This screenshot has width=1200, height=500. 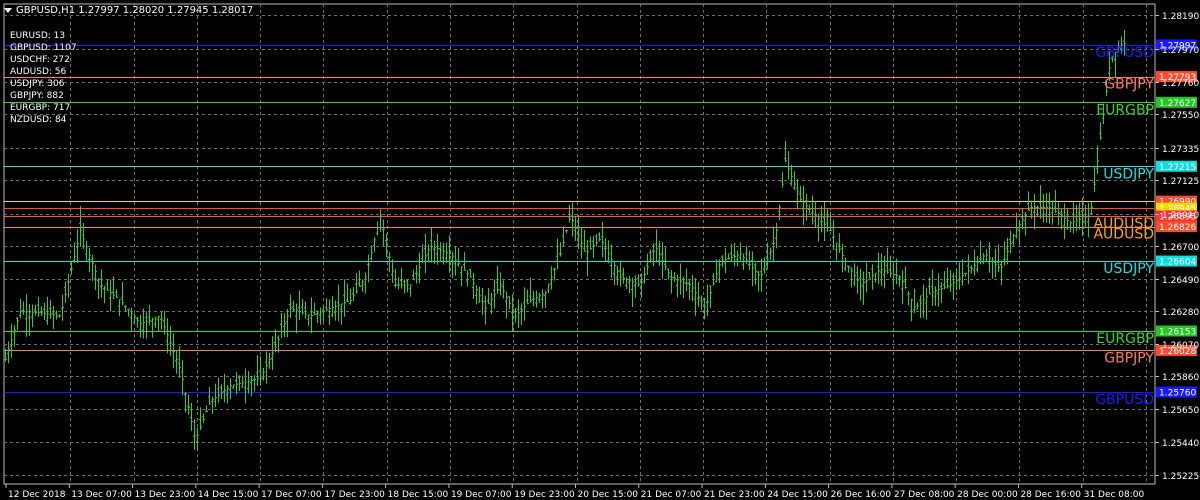 I want to click on price-tick-label: 1.26910, so click(x=1180, y=216).